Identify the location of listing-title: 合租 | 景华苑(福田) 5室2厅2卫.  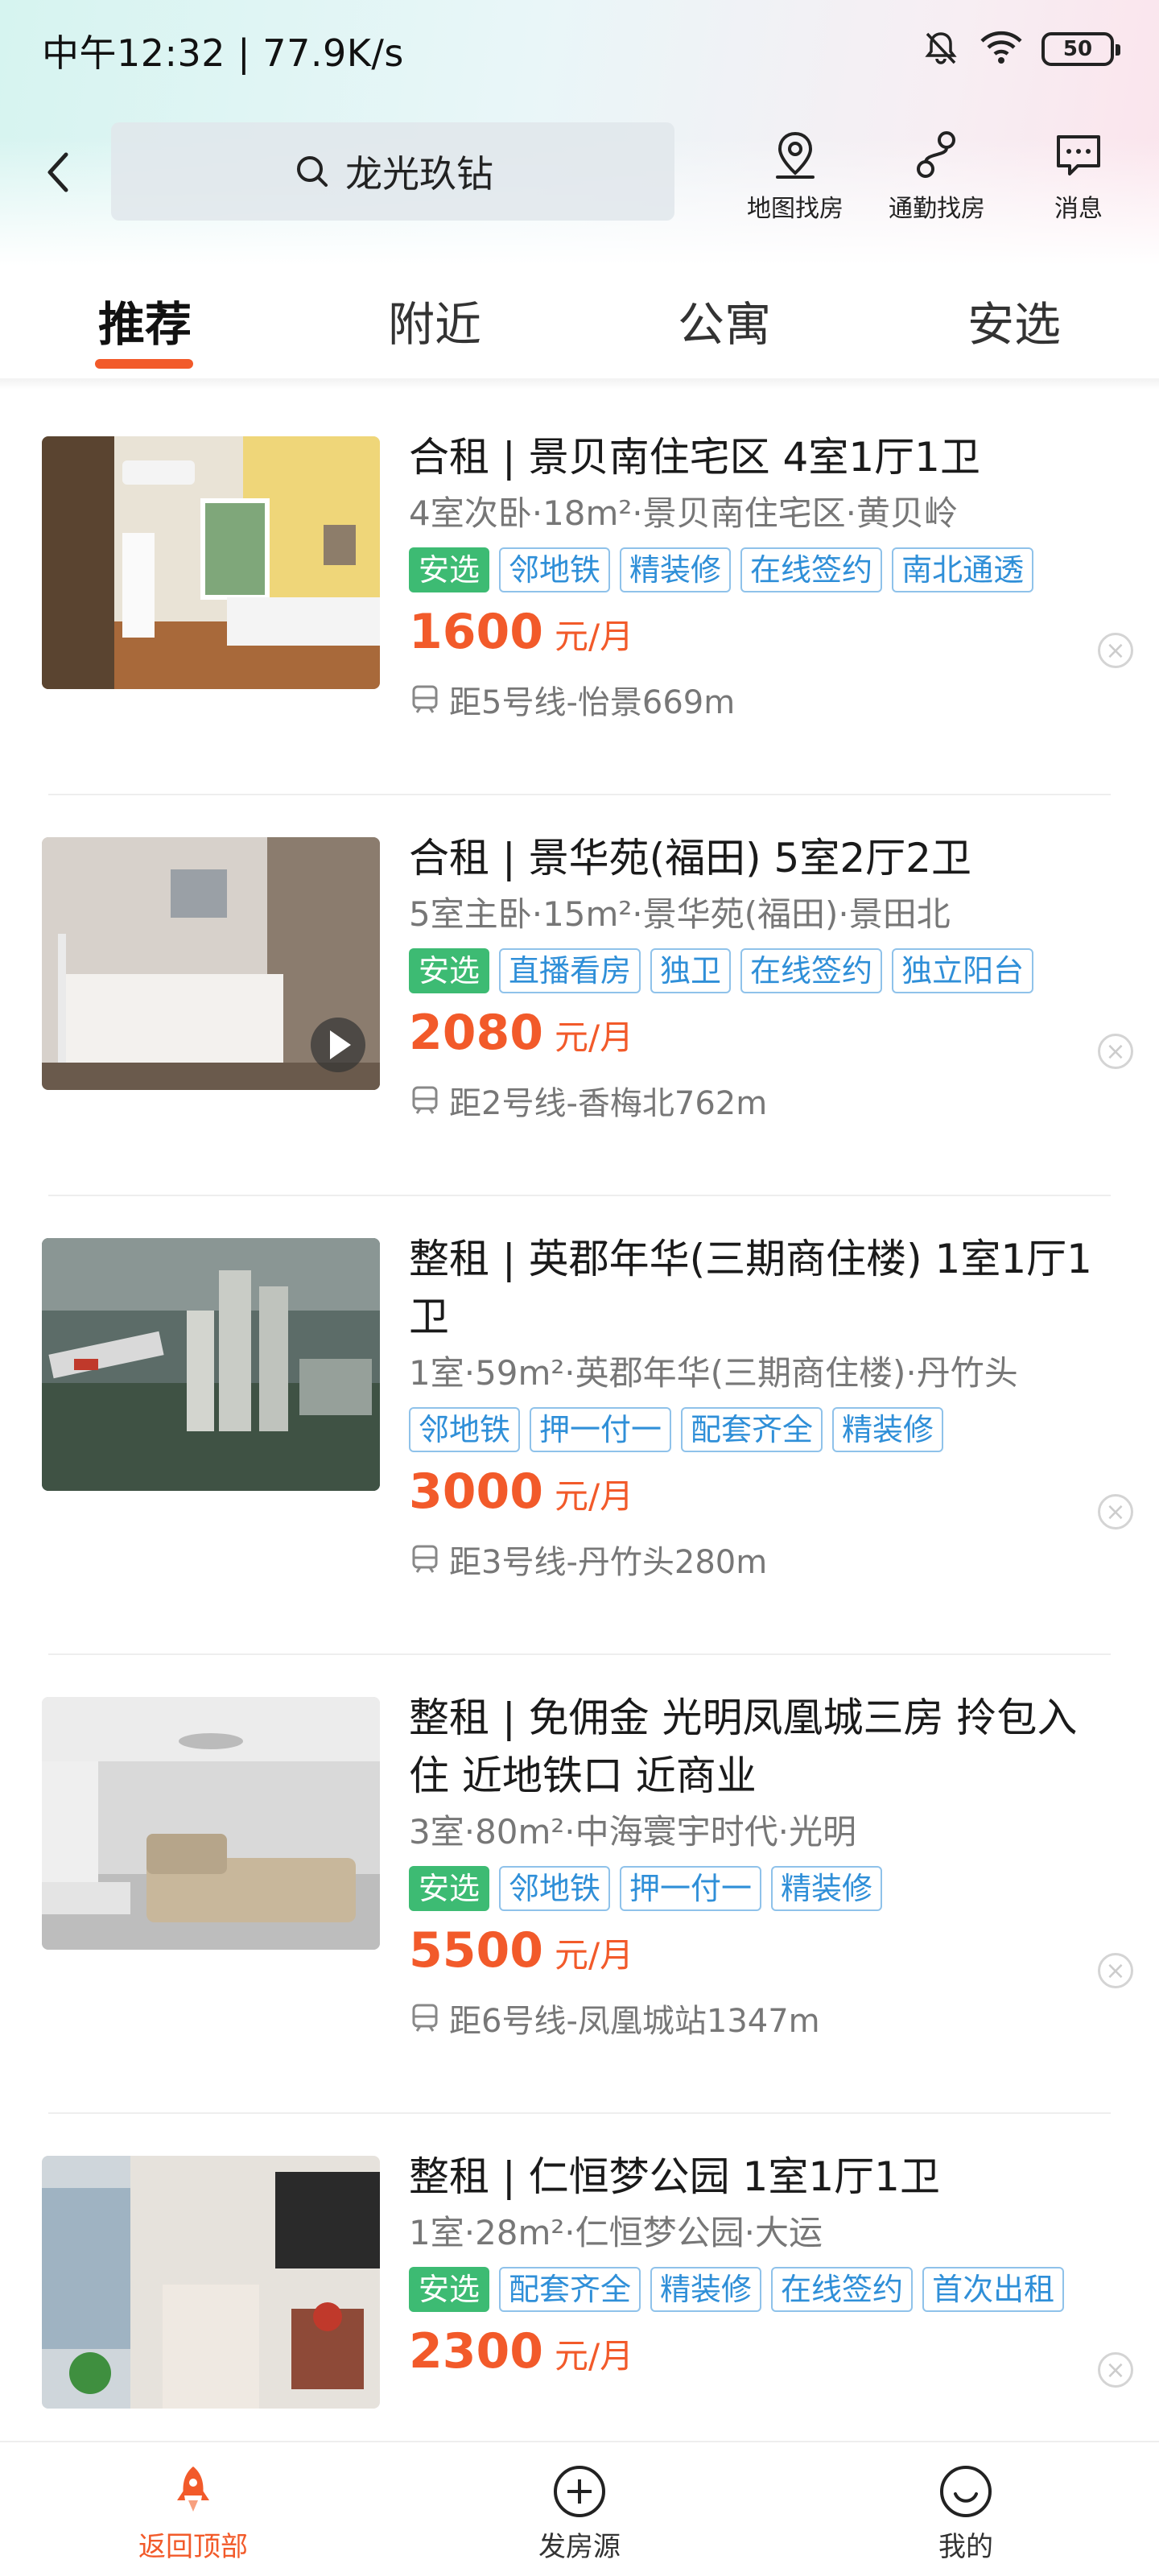
(690, 858).